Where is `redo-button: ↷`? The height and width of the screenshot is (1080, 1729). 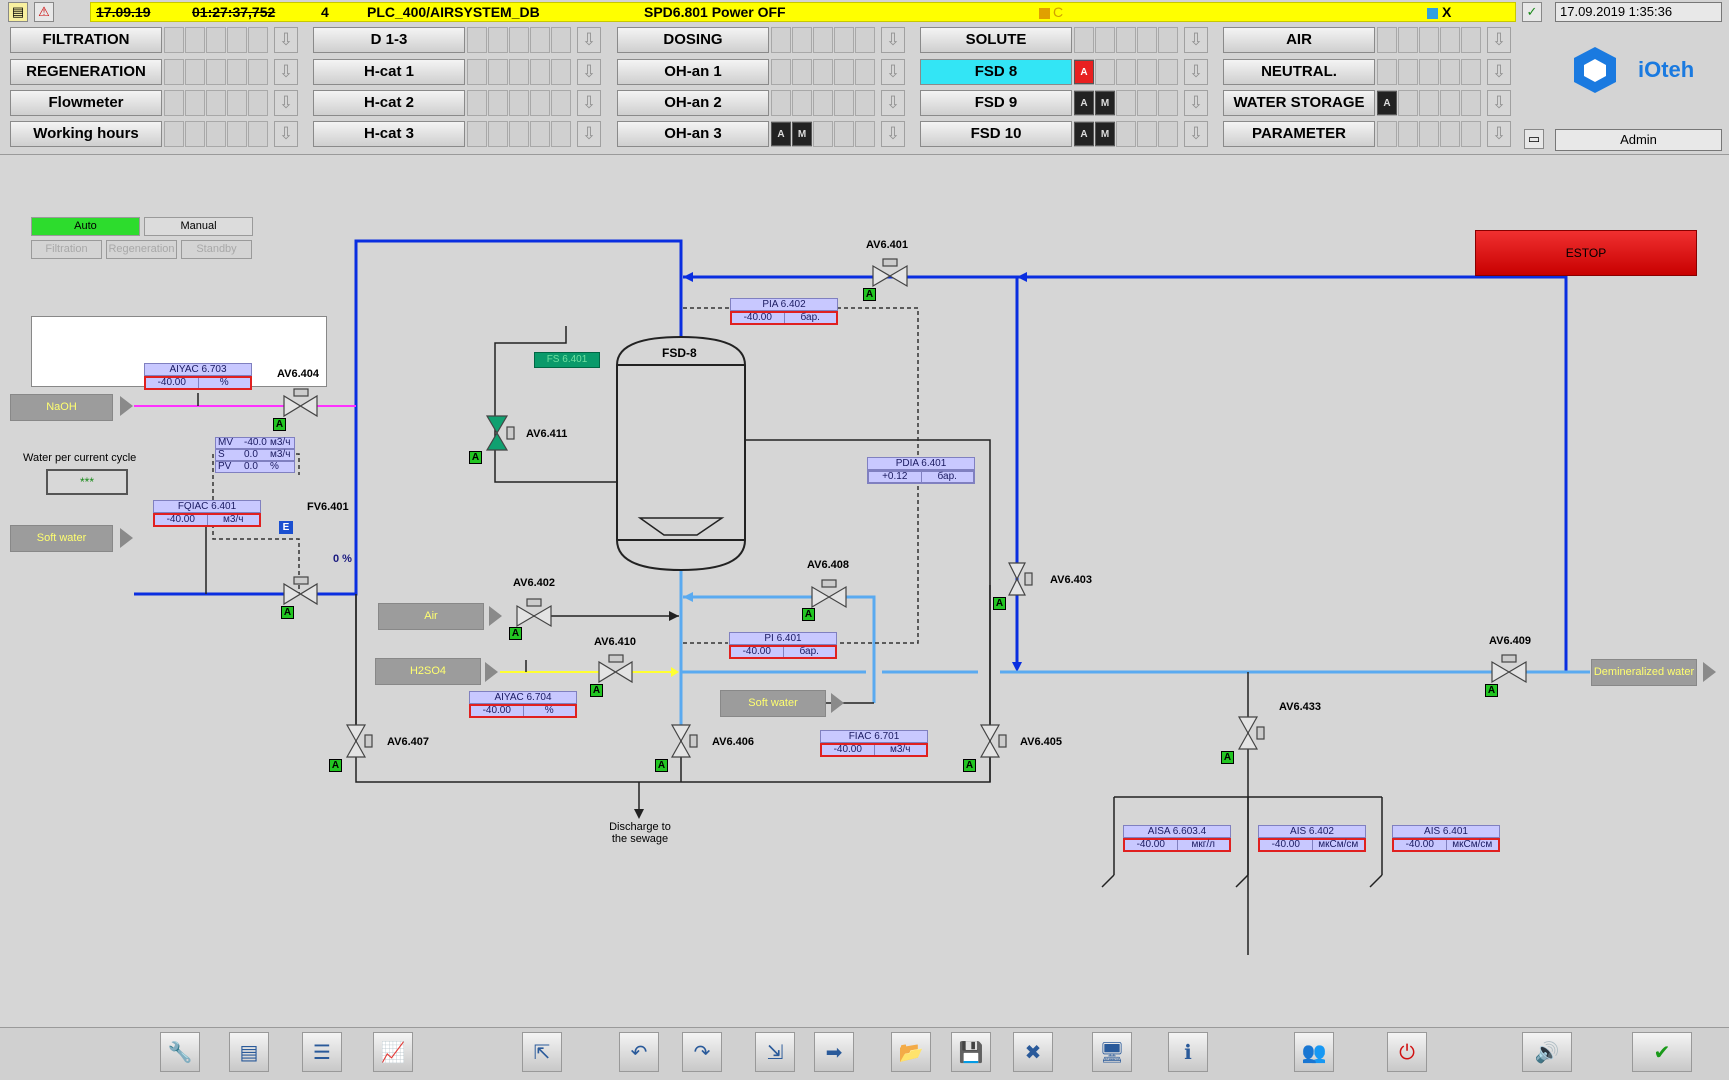
redo-button: ↷ is located at coordinates (702, 1052).